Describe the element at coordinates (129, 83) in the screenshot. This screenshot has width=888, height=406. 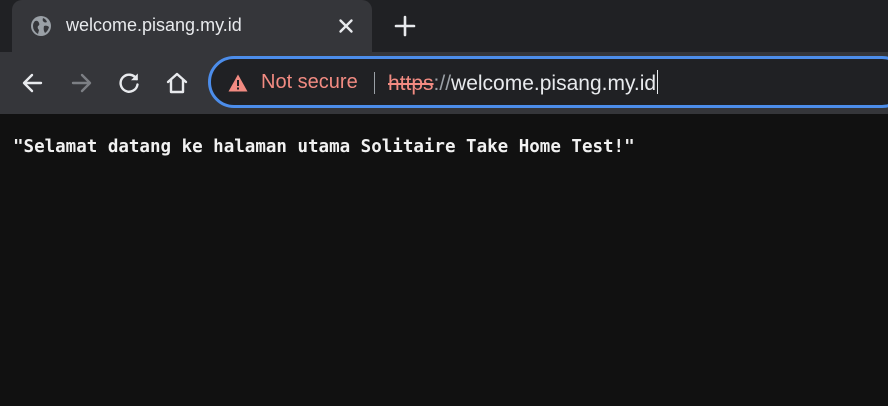
I see `reload-icon` at that location.